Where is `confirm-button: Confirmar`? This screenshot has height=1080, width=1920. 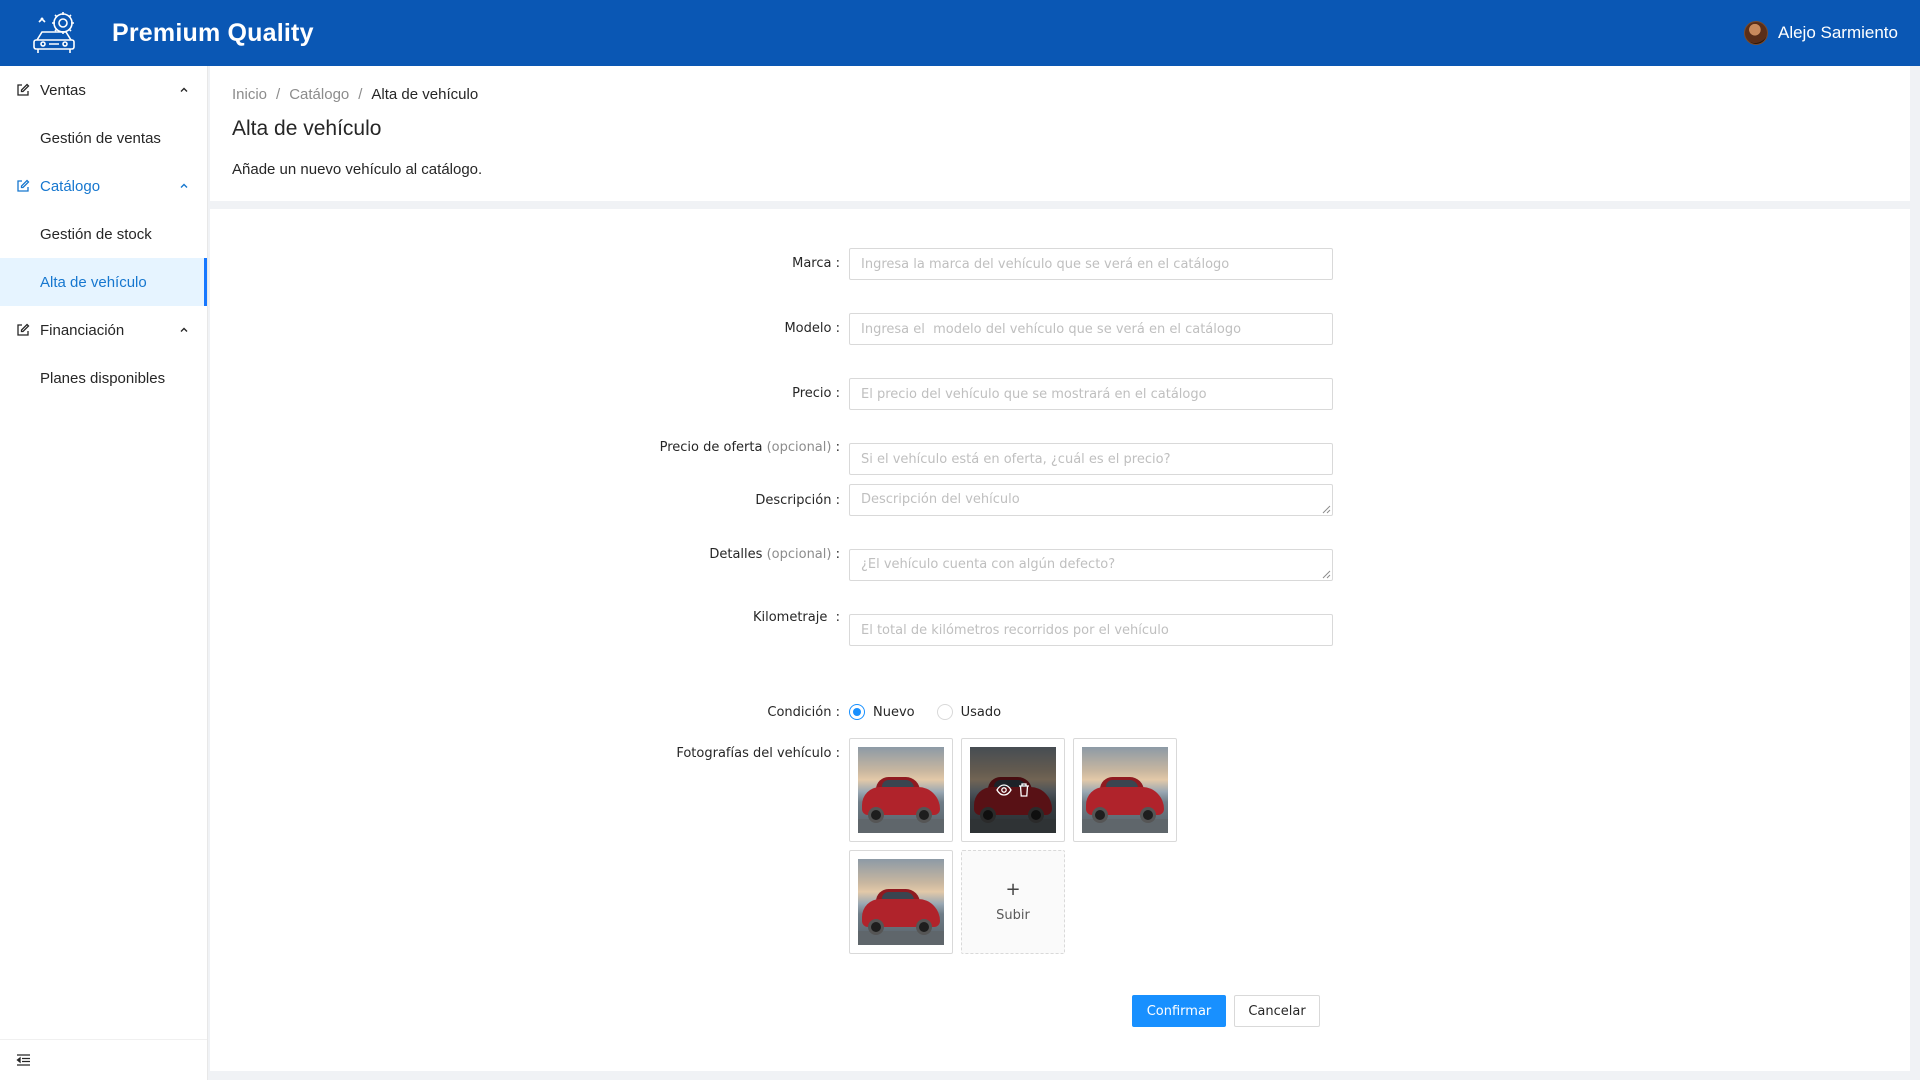 confirm-button: Confirmar is located at coordinates (1179, 1011).